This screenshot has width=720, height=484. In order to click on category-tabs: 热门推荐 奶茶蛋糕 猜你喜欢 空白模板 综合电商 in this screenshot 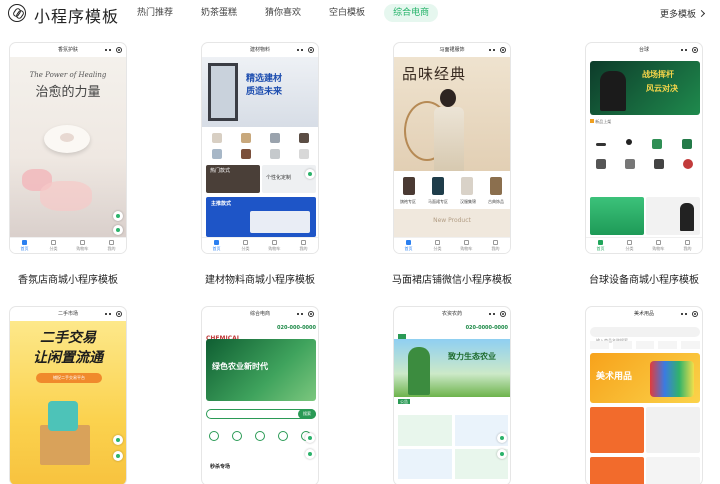, I will do `click(288, 13)`.